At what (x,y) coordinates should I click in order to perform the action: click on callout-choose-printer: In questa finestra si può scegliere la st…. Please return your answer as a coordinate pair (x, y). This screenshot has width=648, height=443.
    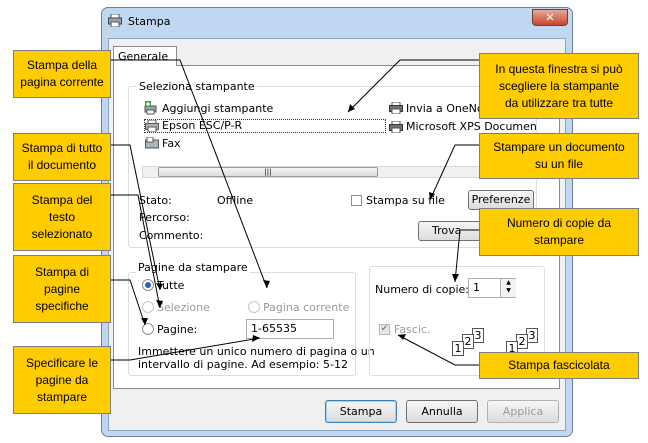
    Looking at the image, I should click on (559, 86).